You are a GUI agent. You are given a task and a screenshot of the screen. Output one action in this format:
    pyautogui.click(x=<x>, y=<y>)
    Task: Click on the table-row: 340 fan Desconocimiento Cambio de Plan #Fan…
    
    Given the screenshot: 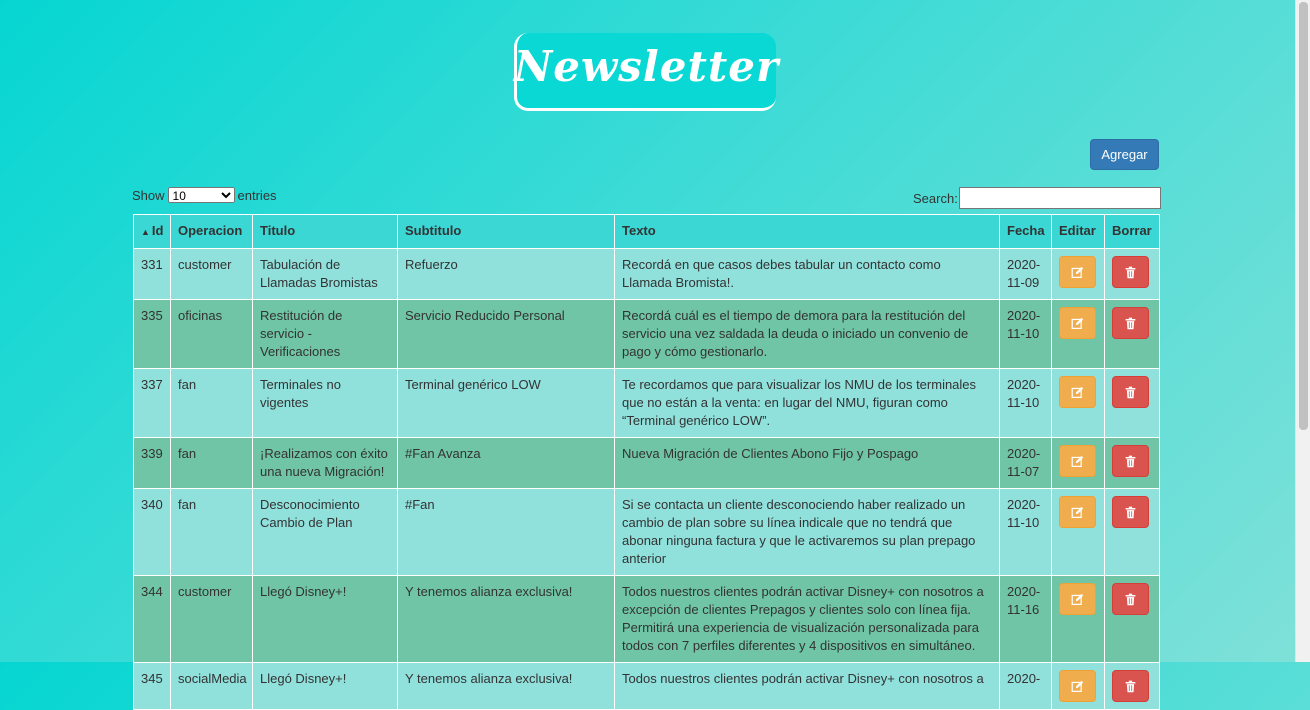 What is the action you would take?
    pyautogui.click(x=646, y=532)
    